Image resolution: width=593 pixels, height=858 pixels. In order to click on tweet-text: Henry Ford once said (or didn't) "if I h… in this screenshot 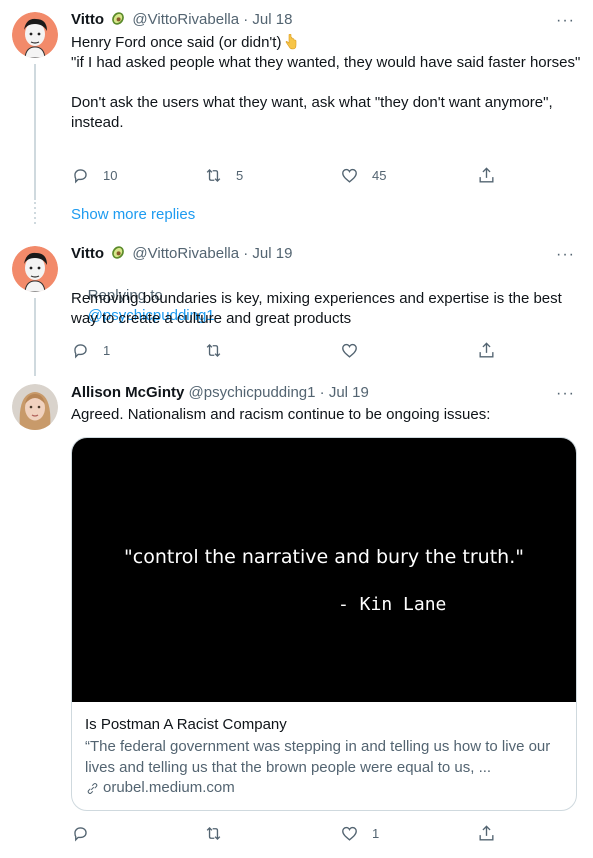, I will do `click(326, 83)`.